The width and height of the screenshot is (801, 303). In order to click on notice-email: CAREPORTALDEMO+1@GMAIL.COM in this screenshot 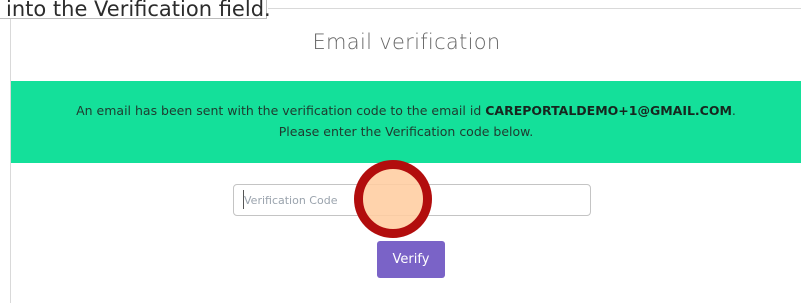, I will do `click(608, 110)`.